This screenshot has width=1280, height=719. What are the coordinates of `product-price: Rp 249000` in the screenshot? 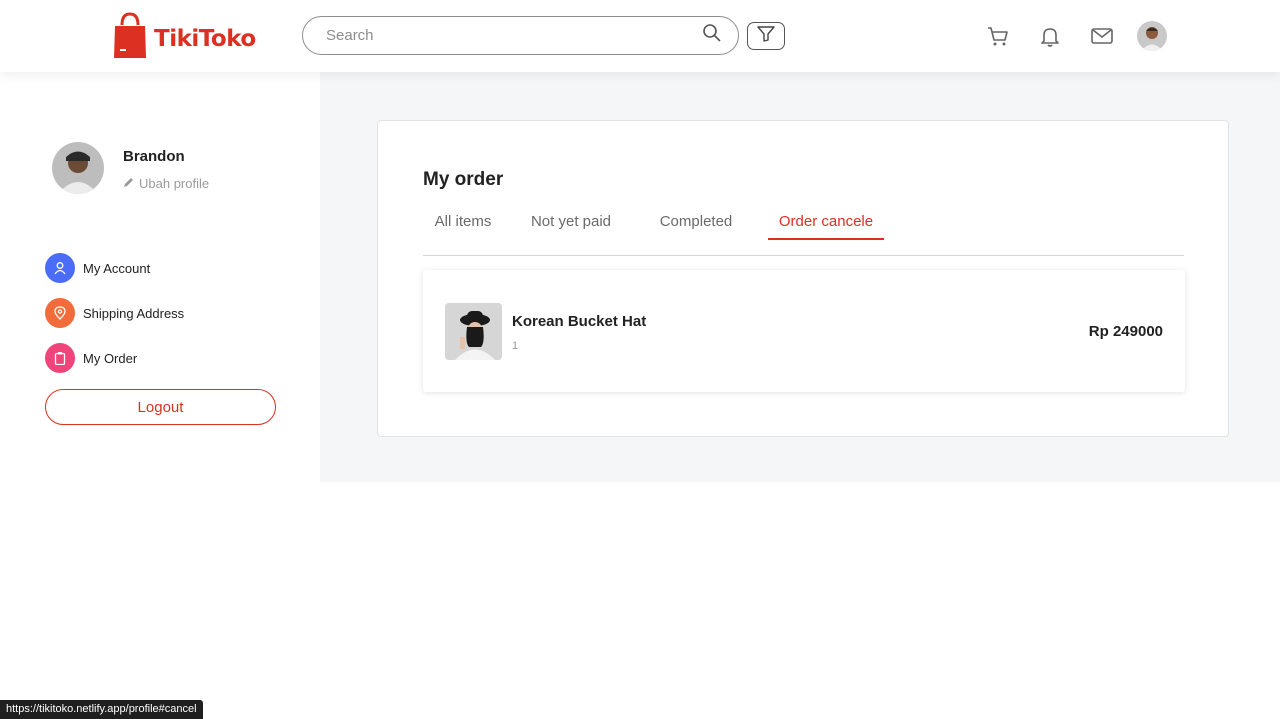 It's located at (1125, 331).